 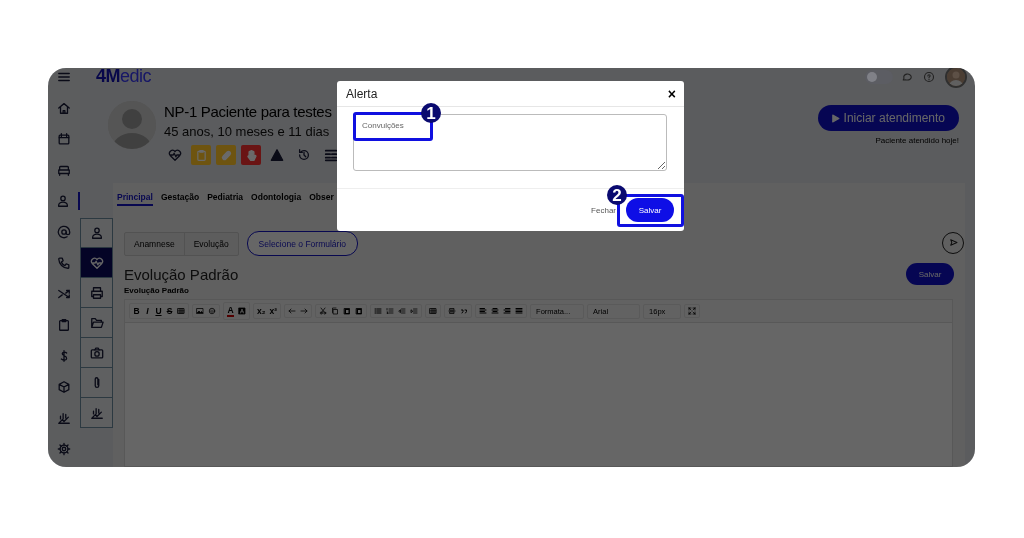 I want to click on section-title: Evolução Padrão, so click(x=181, y=274).